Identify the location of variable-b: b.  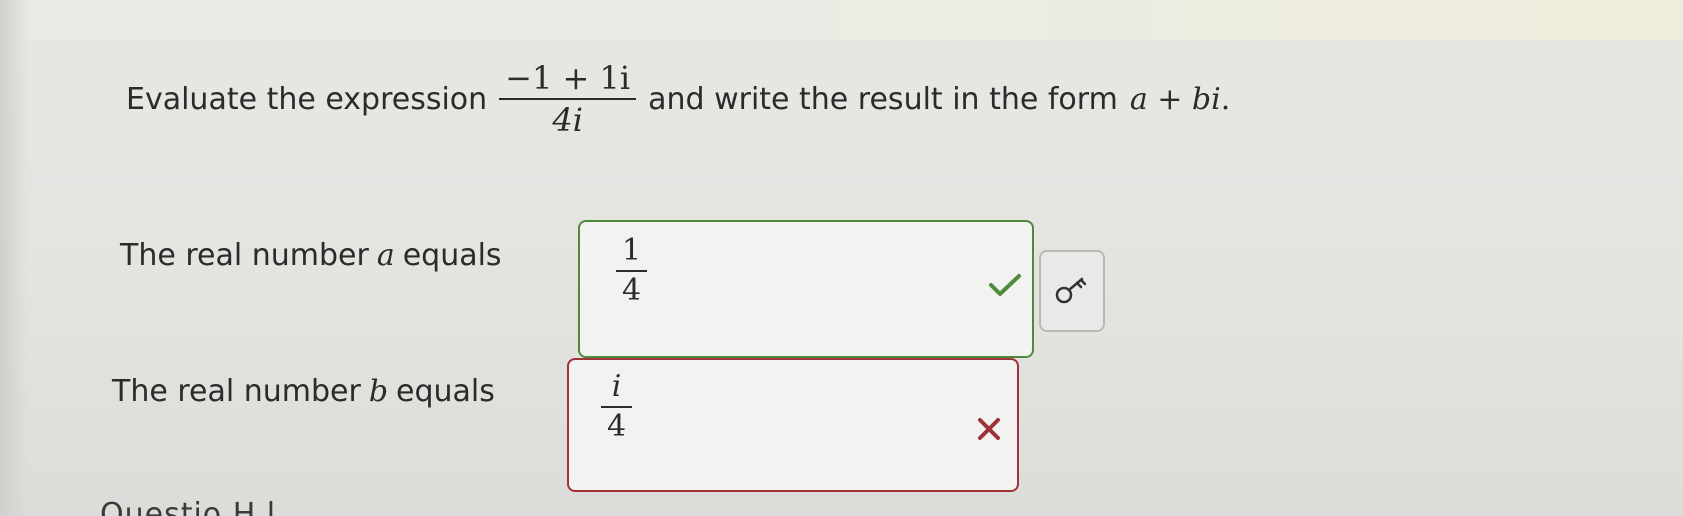
(378, 391).